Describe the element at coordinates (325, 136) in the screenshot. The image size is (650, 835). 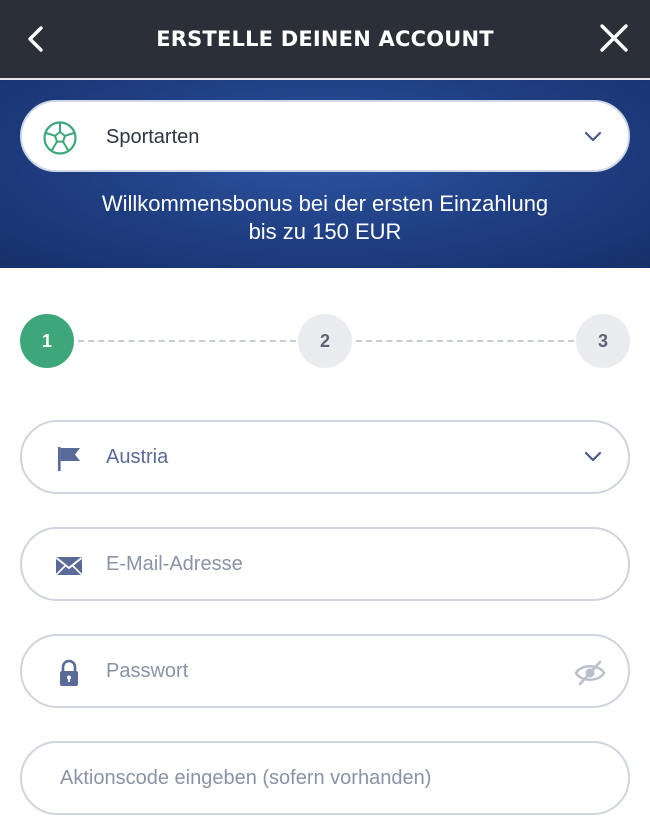
I see `sport-select: Sportarten` at that location.